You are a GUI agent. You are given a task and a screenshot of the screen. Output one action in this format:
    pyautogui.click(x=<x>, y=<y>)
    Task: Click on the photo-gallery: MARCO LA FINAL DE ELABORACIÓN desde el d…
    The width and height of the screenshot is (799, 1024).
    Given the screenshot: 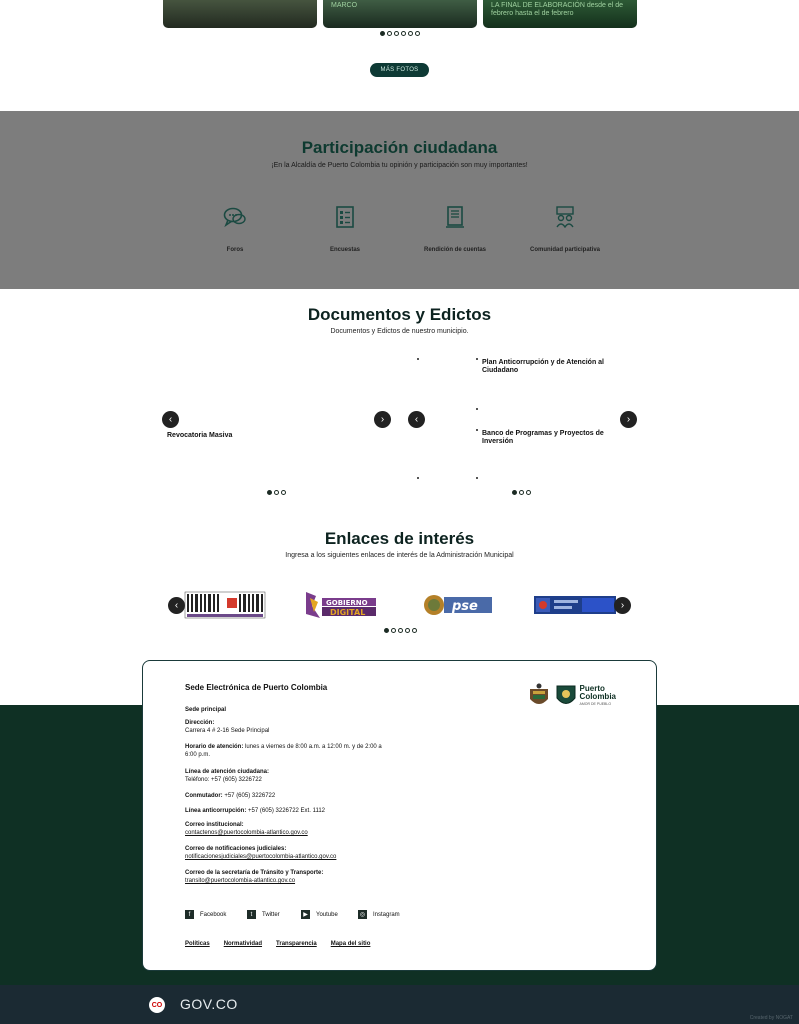 What is the action you would take?
    pyautogui.click(x=400, y=18)
    